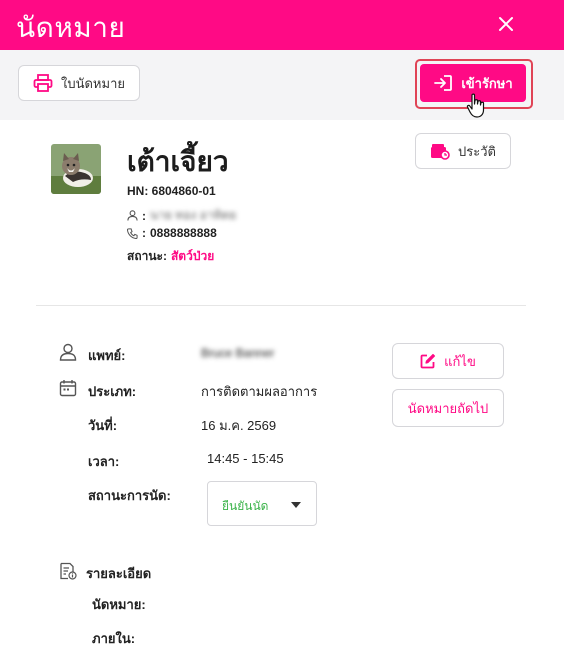 This screenshot has width=564, height=658. What do you see at coordinates (129, 495) in the screenshot?
I see `appointment-status-label: สถานะการนัด:` at bounding box center [129, 495].